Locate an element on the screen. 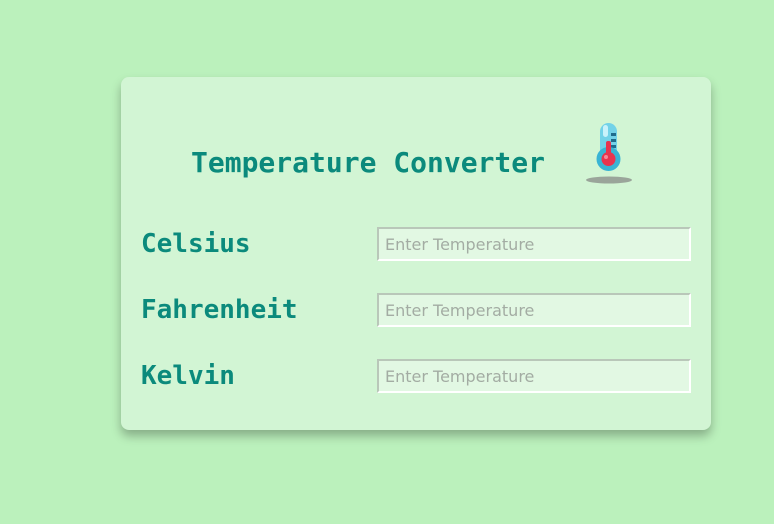  celsius-input is located at coordinates (534, 244).